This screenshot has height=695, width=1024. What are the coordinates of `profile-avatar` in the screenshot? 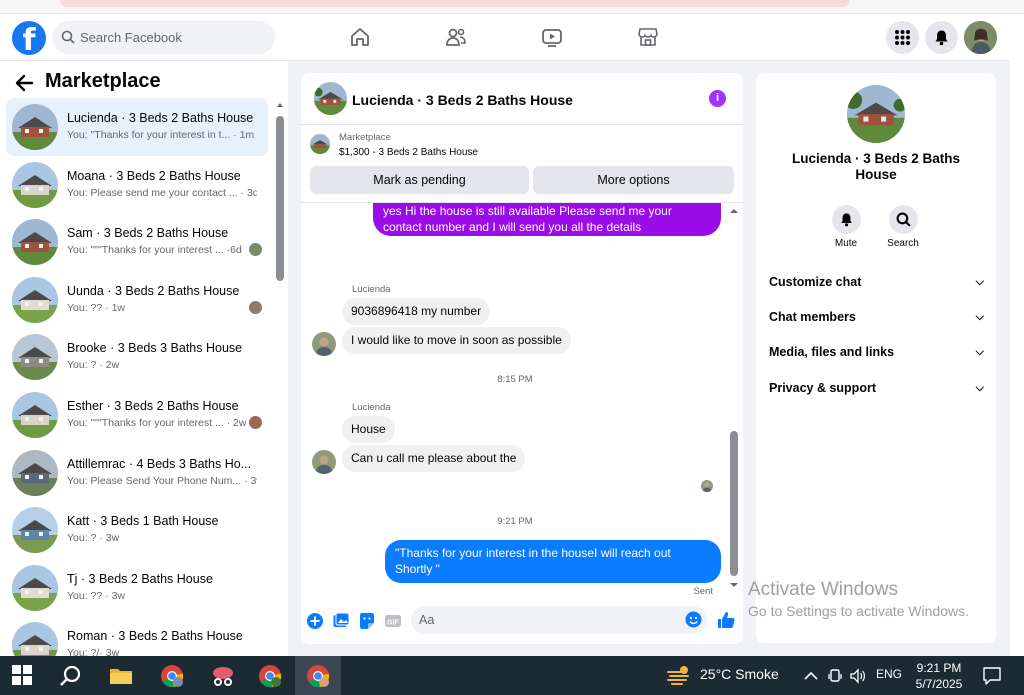 It's located at (980, 37).